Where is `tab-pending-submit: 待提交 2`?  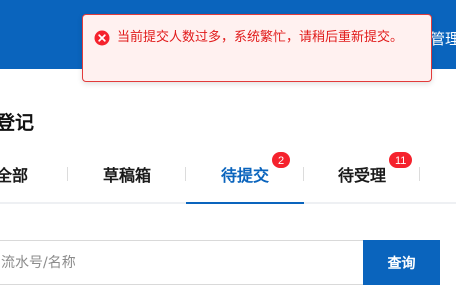 tab-pending-submit: 待提交 2 is located at coordinates (245, 175).